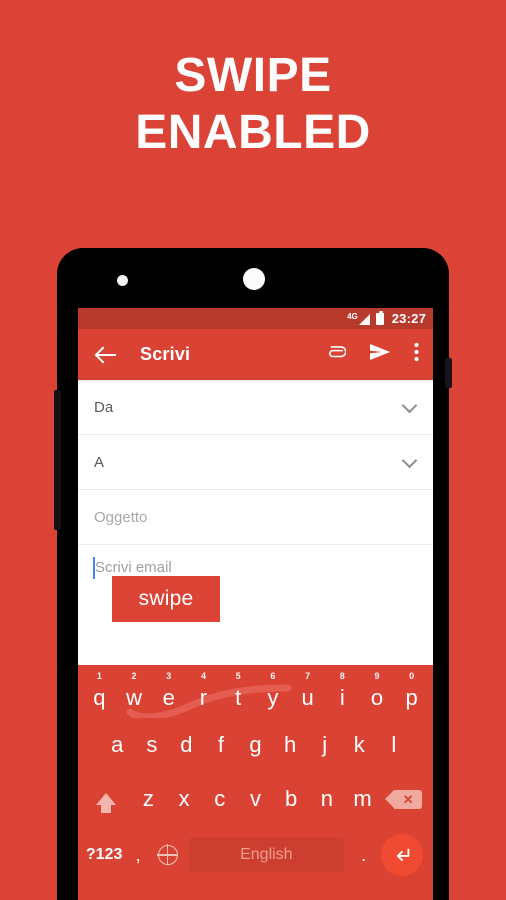 This screenshot has width=506, height=900. Describe the element at coordinates (165, 354) in the screenshot. I see `page-title: Scrivi` at that location.